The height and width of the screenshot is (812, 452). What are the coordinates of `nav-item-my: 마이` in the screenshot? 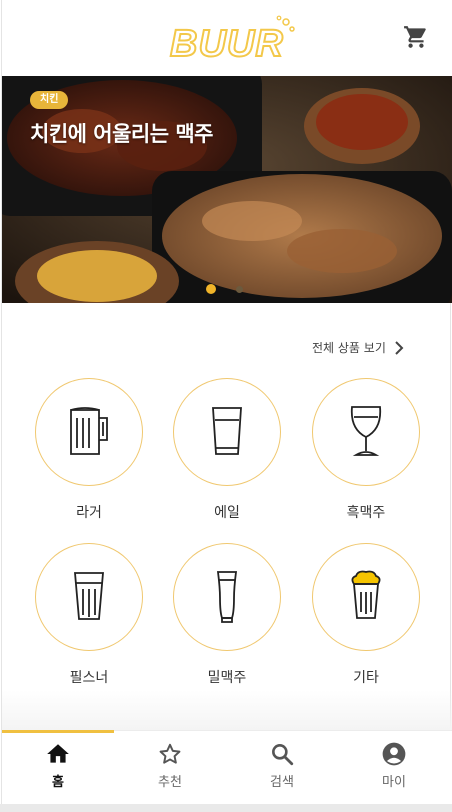 It's located at (394, 768).